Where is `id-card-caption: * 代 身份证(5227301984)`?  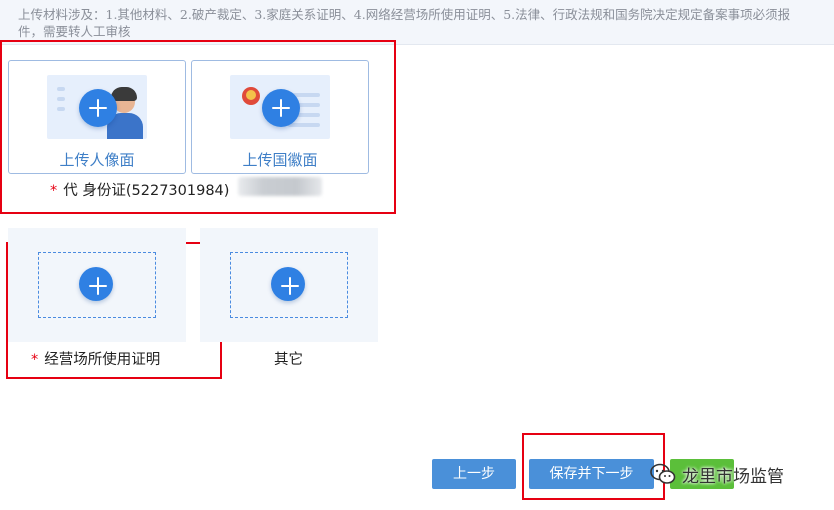 id-card-caption: * 代 身份证(5227301984) is located at coordinates (139, 189).